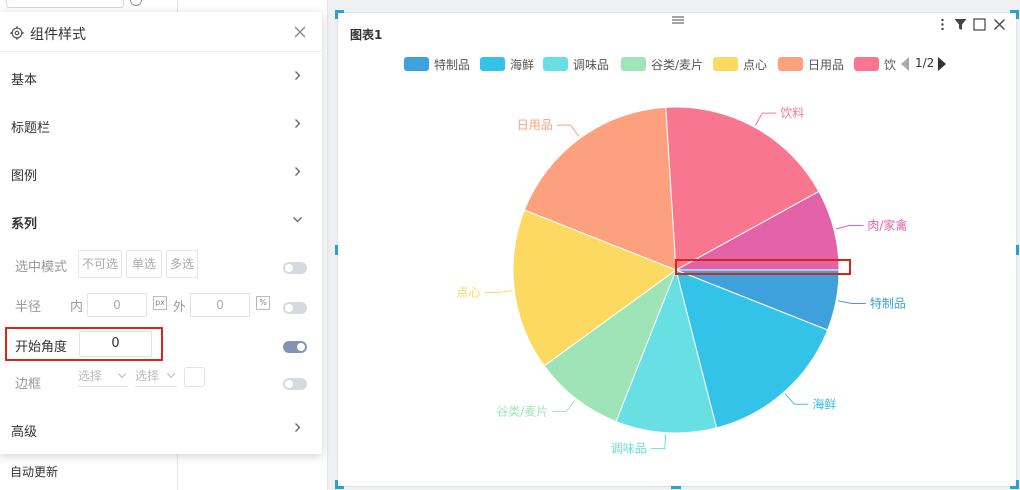  I want to click on legend-next-icon, so click(942, 64).